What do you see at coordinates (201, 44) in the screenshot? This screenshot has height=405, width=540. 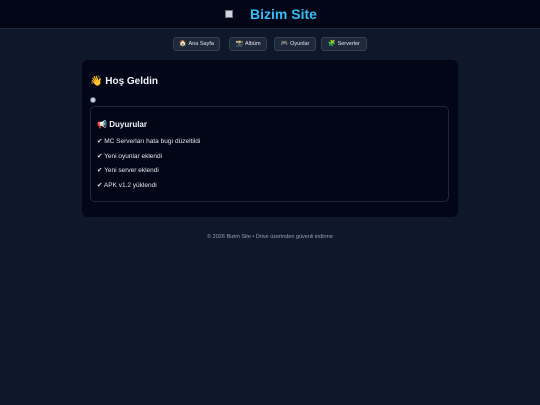 I see `nav-home-label: Ana Sayfa` at bounding box center [201, 44].